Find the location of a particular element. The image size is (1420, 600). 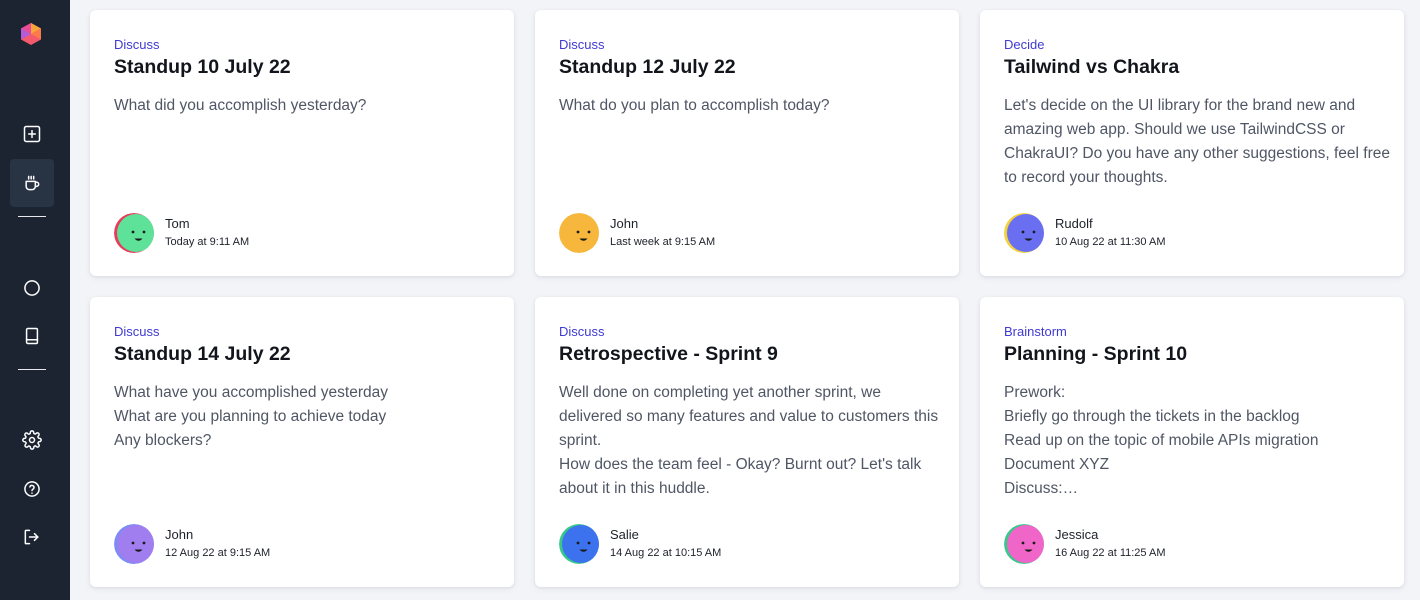

timestamp: 16 Aug 22 at 11:25 AM is located at coordinates (1110, 553).